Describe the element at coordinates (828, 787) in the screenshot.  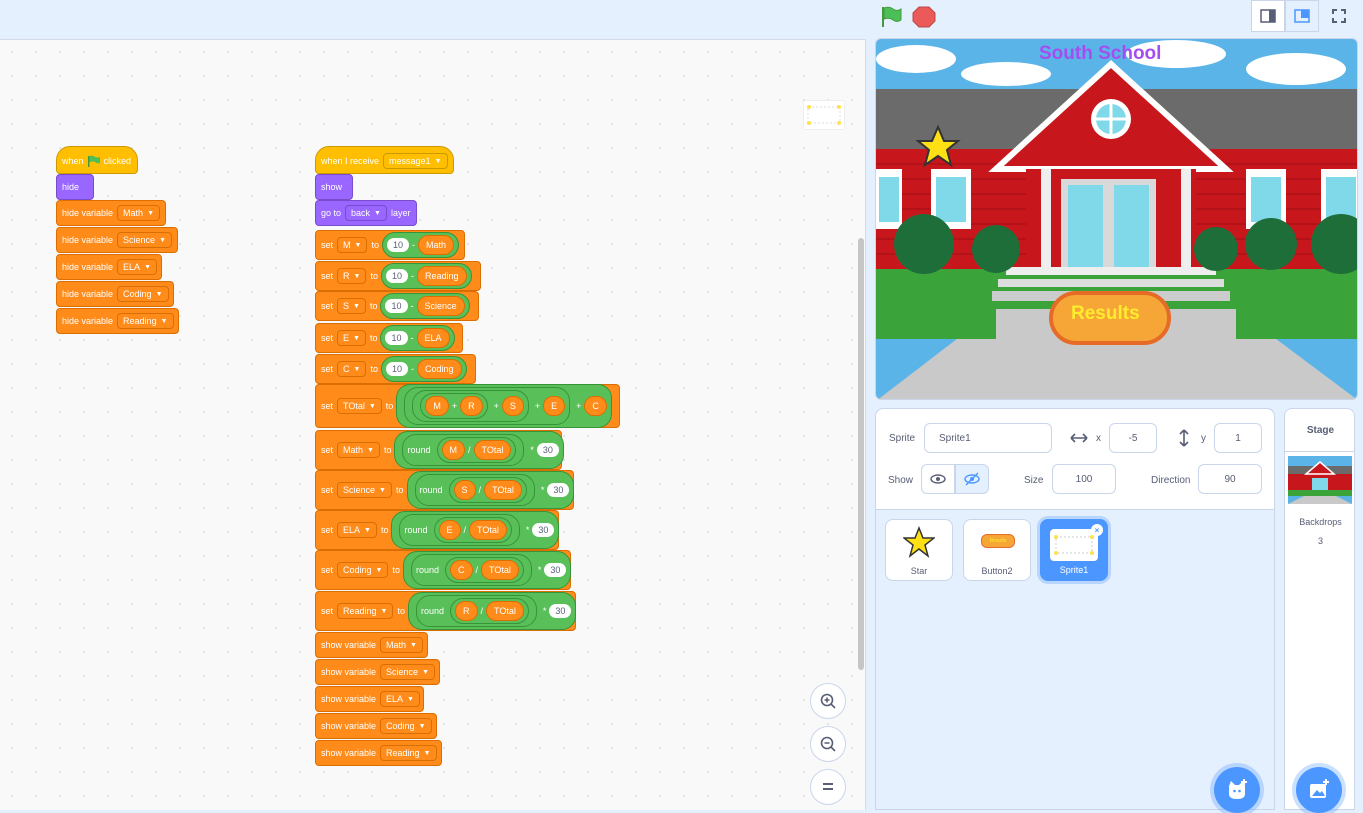
I see `zoom-reset-button` at that location.